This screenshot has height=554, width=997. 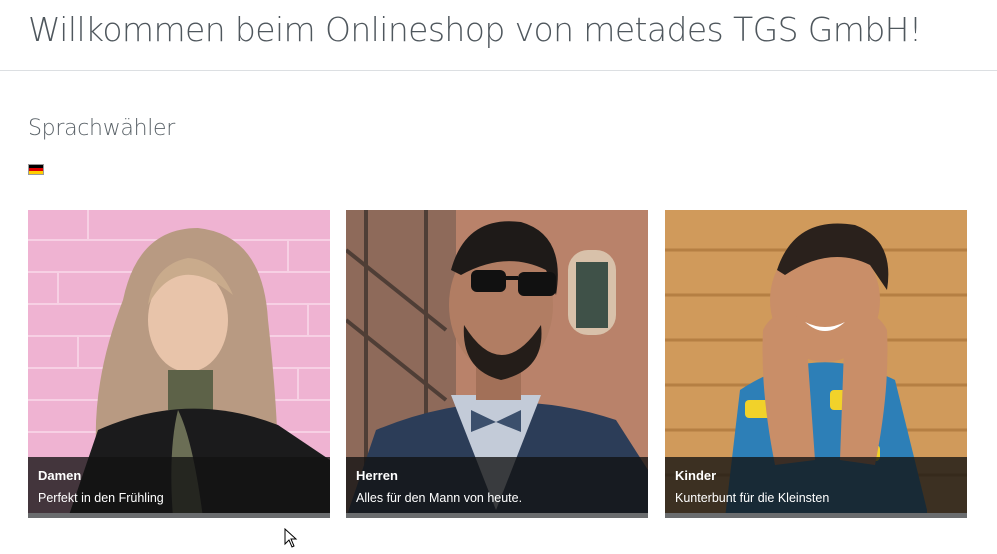 What do you see at coordinates (497, 485) in the screenshot?
I see `tile-caption: Herren Alles für den Mann von heute.` at bounding box center [497, 485].